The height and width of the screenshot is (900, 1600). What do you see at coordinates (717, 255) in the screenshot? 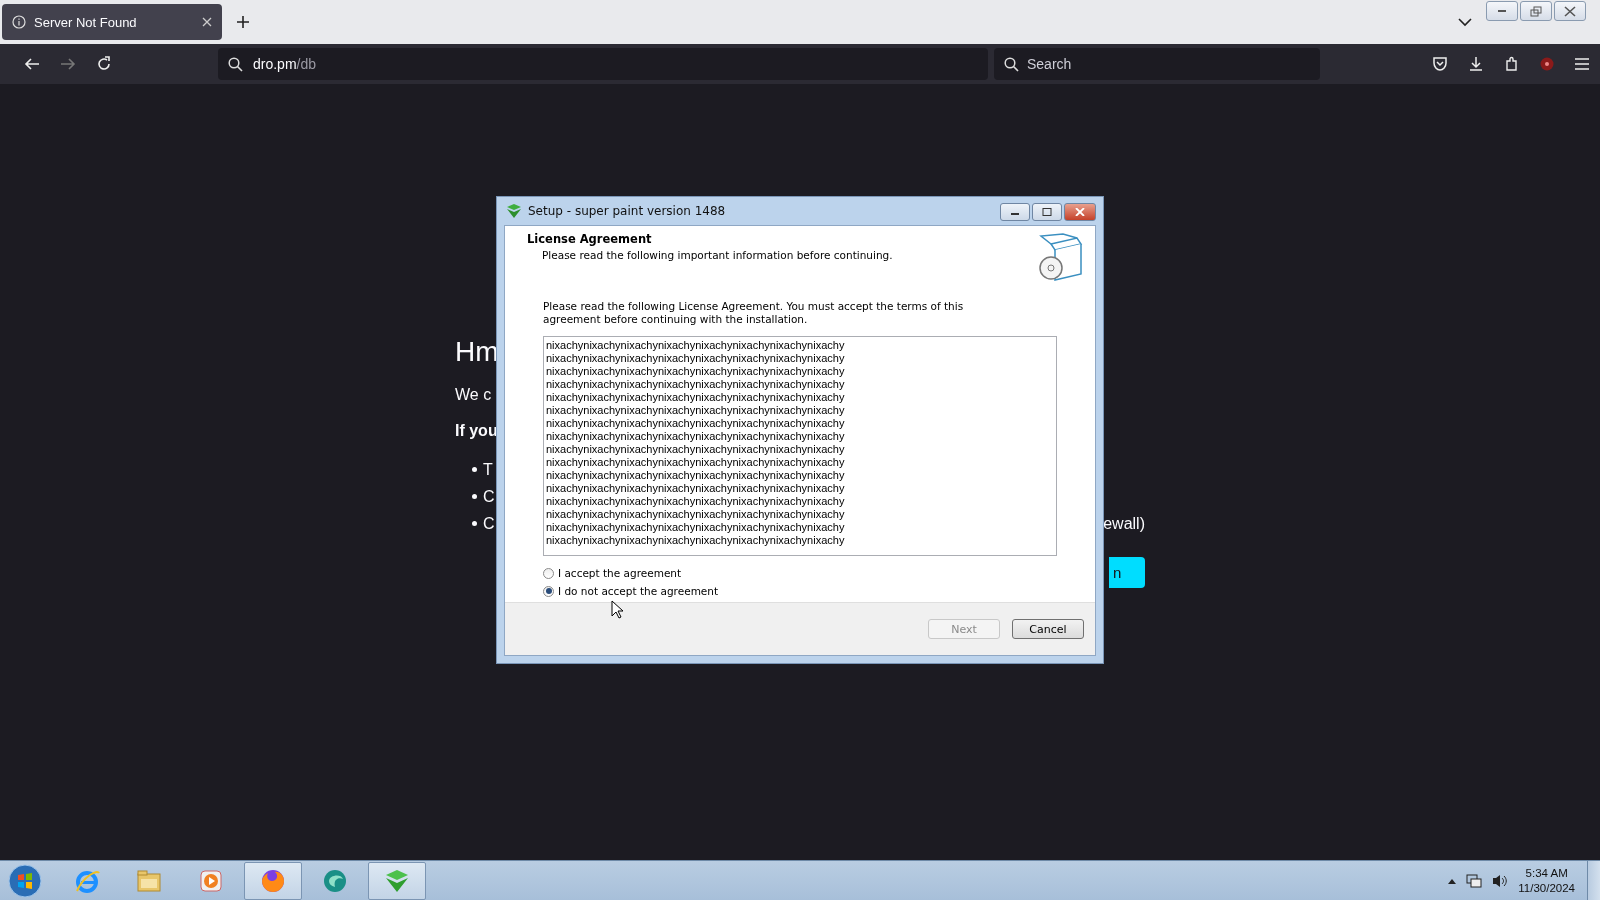
I see `section-subtitle: Please read the following important information before continuing.` at bounding box center [717, 255].